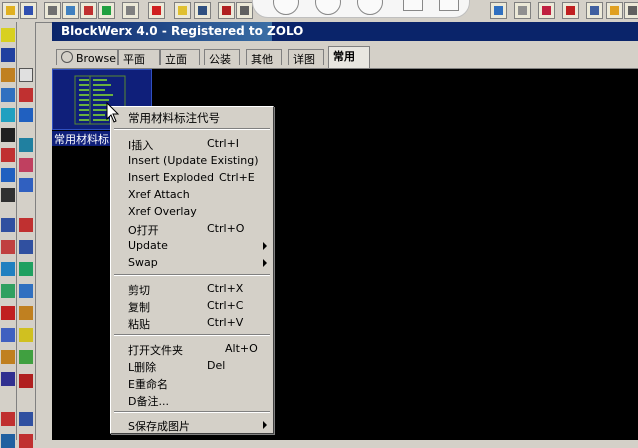 The height and width of the screenshot is (448, 638). I want to click on menu-item-save-as-image: S保存成图片, so click(192, 424).